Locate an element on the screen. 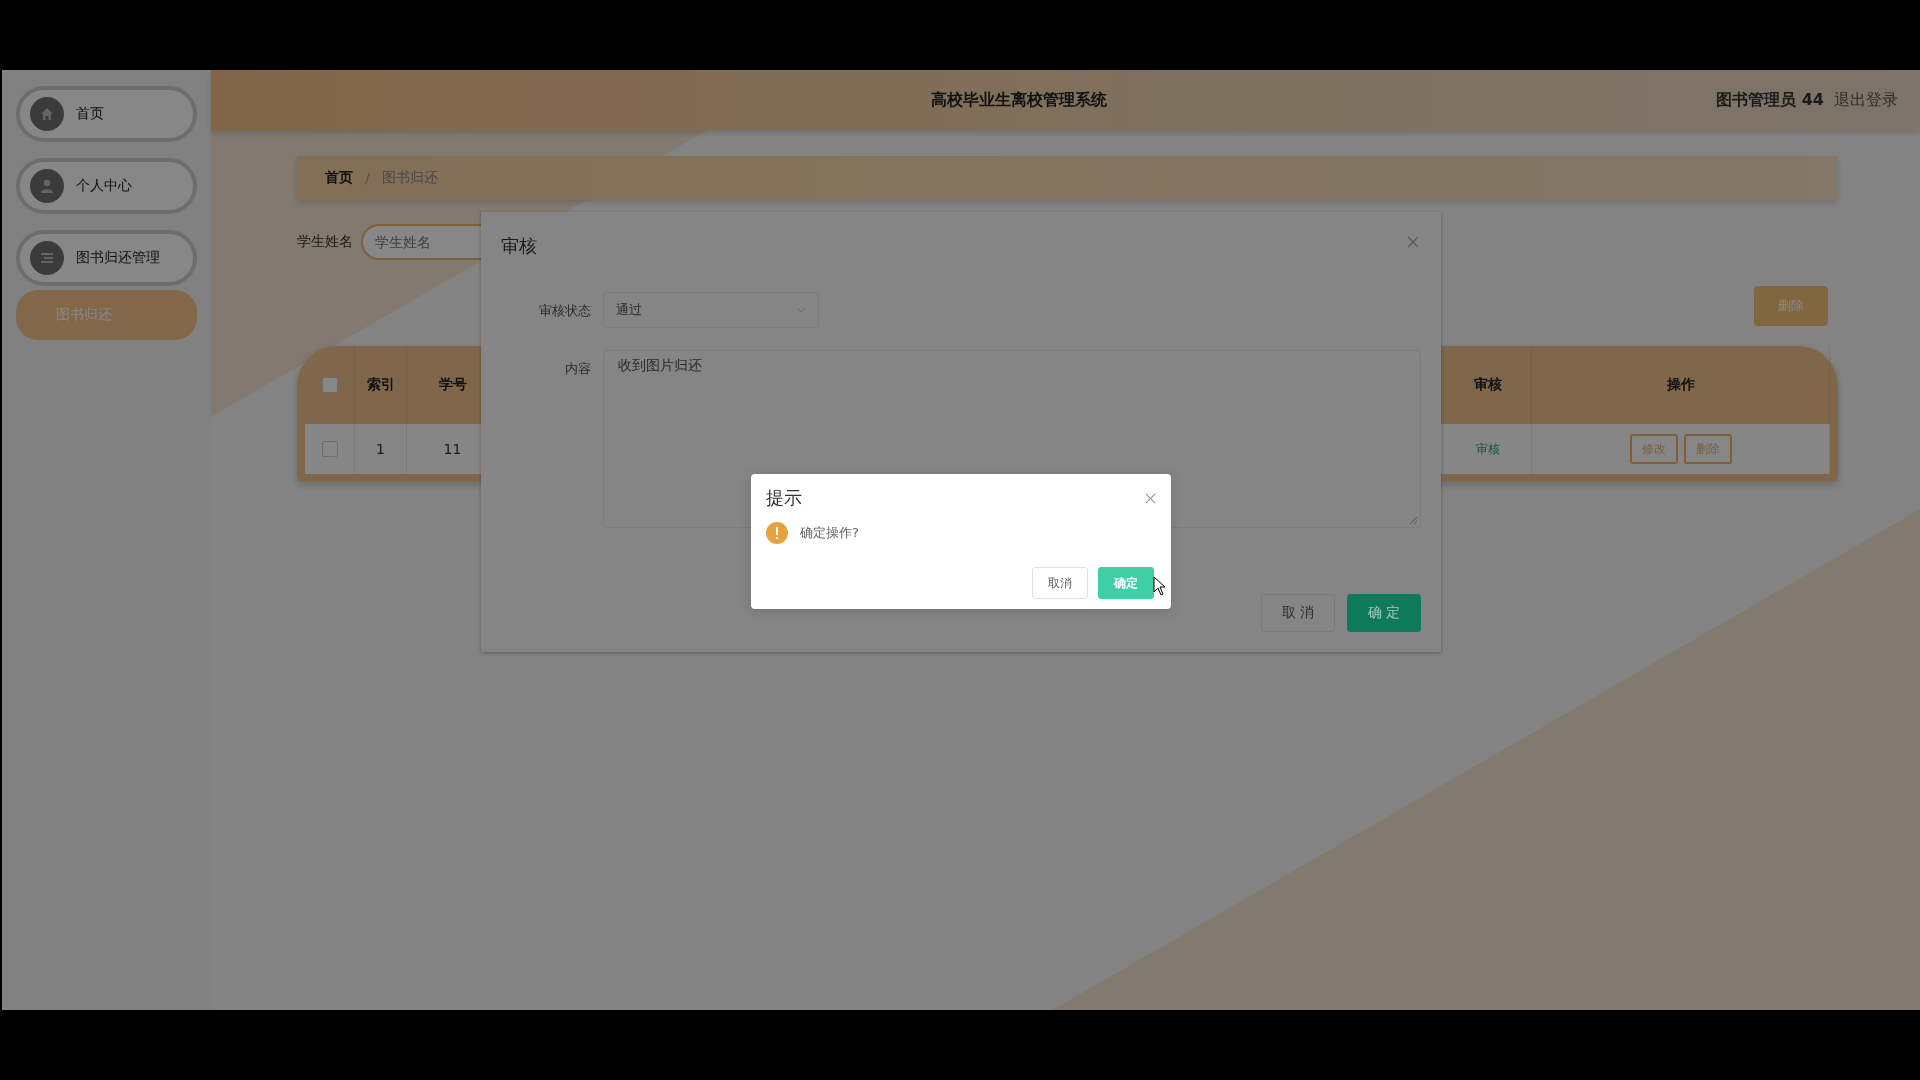 This screenshot has width=1920, height=1080. system-title: 高校毕业生离校管理系统 is located at coordinates (1018, 100).